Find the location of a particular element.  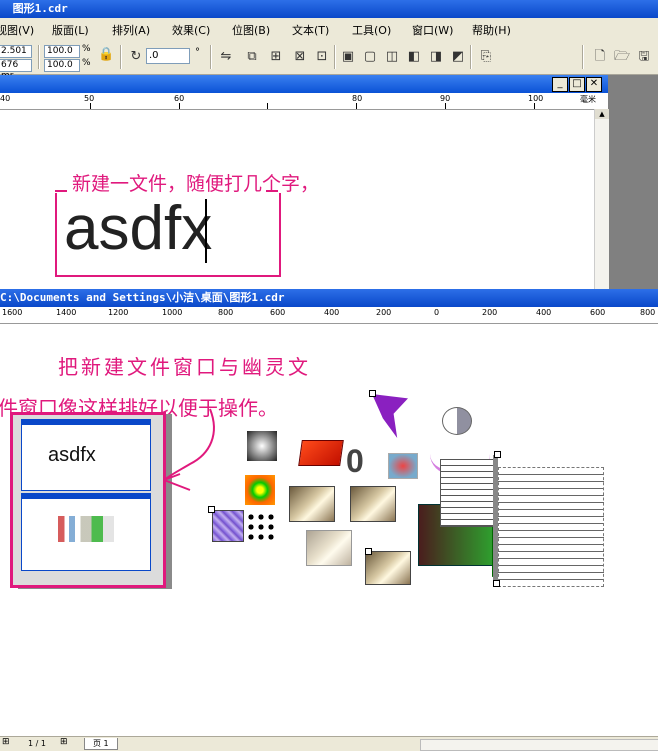

menu-text: 文本(T) is located at coordinates (310, 30).